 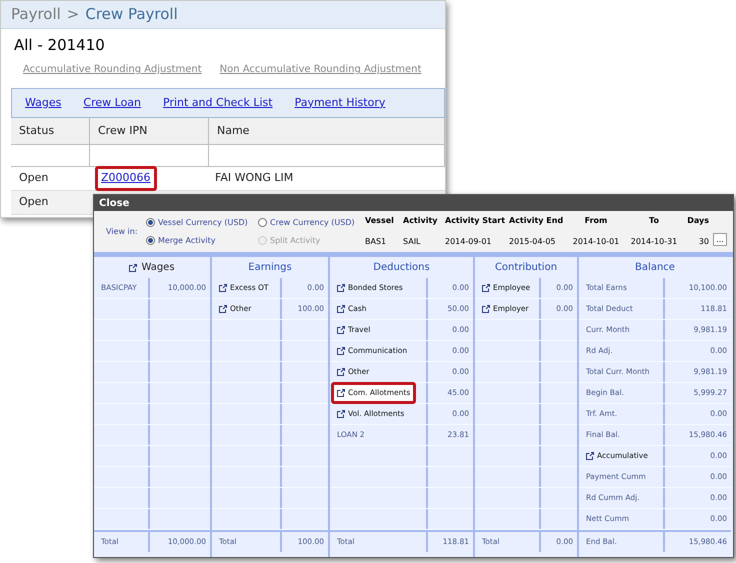 What do you see at coordinates (698, 221) in the screenshot?
I see `info-label: Days` at bounding box center [698, 221].